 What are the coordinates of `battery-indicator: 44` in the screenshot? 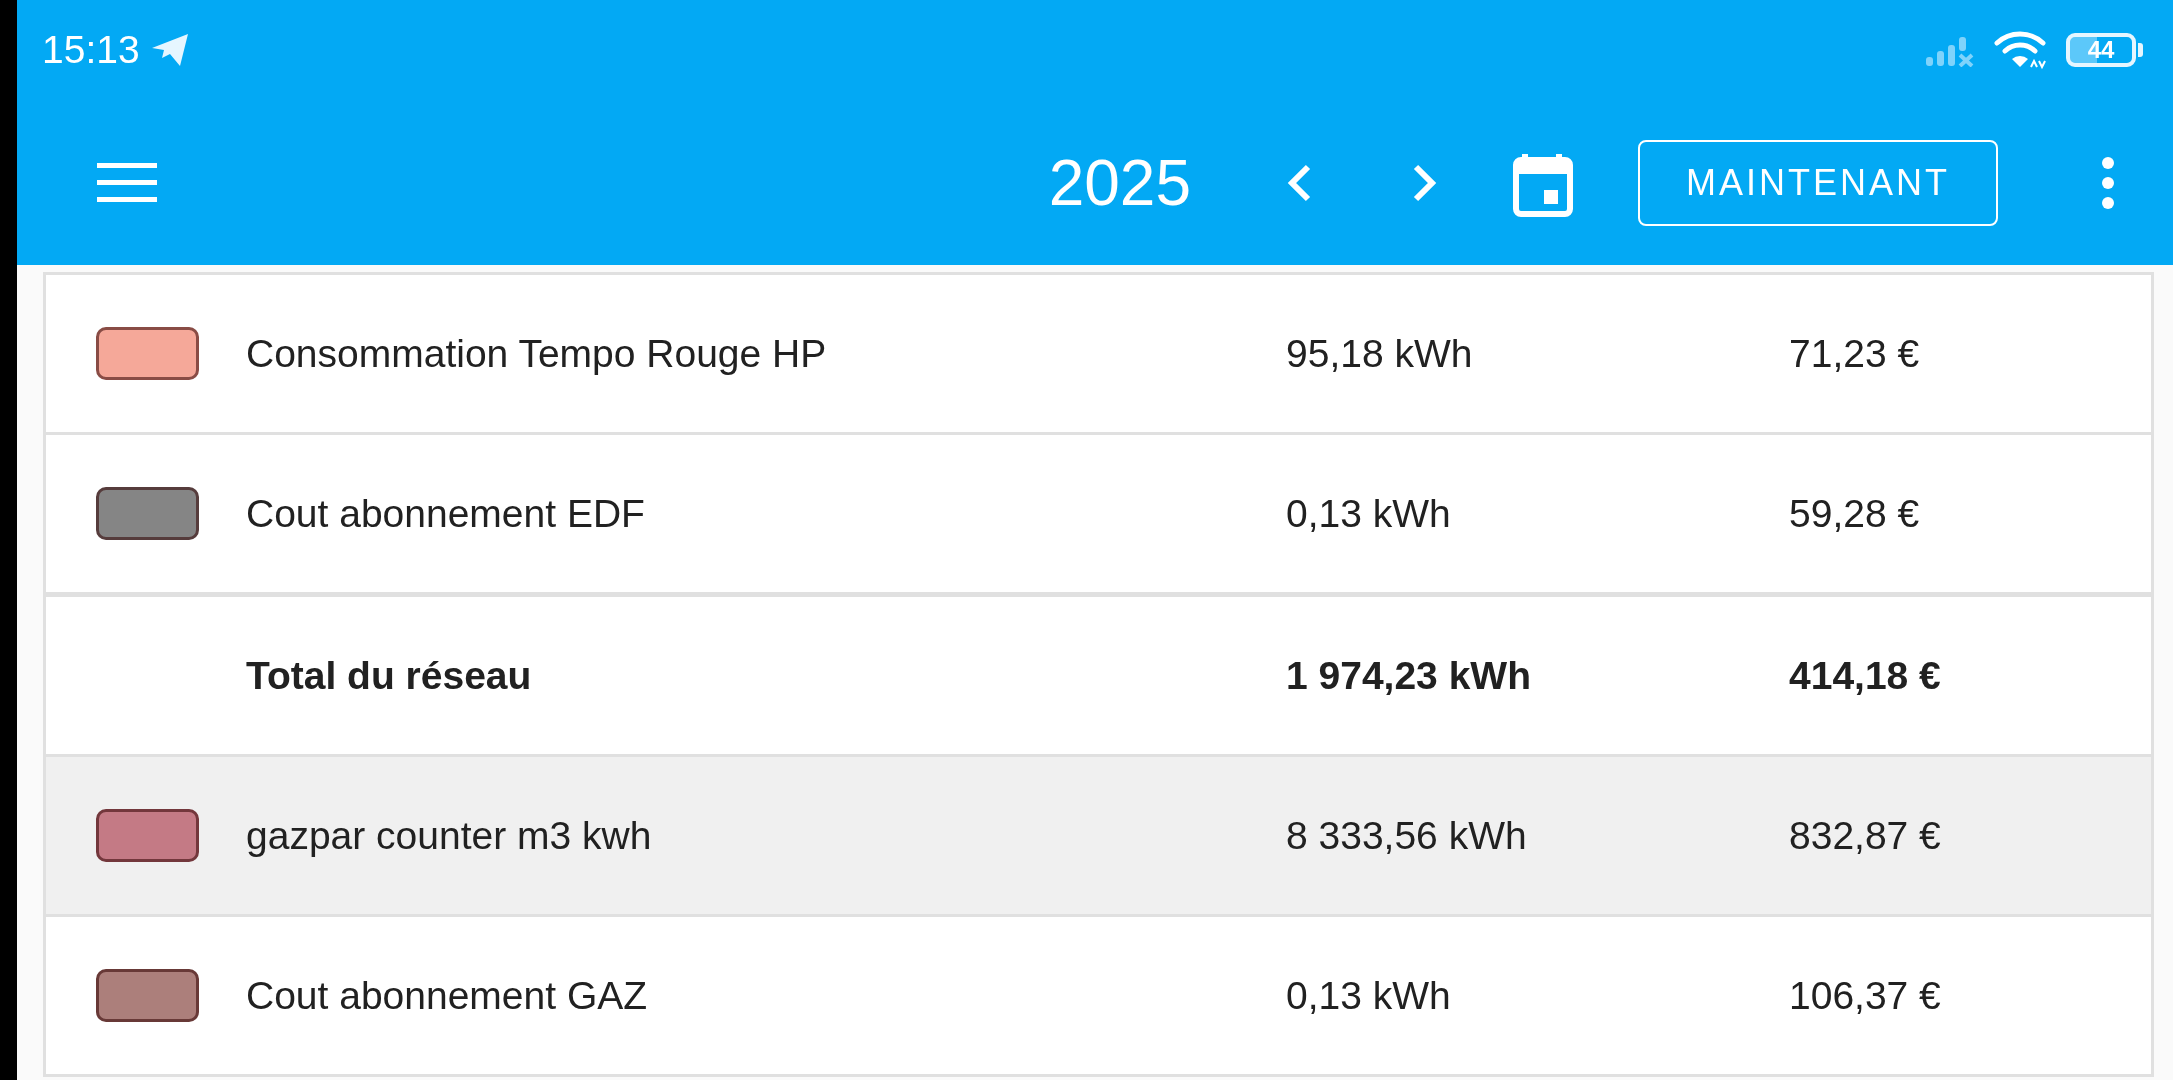 It's located at (2104, 50).